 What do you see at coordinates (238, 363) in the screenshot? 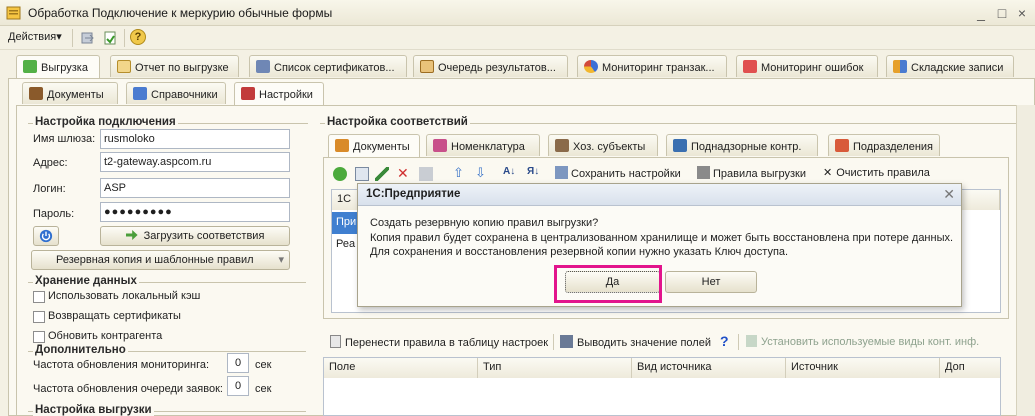
I see `monitoring-frequency-input: 0` at bounding box center [238, 363].